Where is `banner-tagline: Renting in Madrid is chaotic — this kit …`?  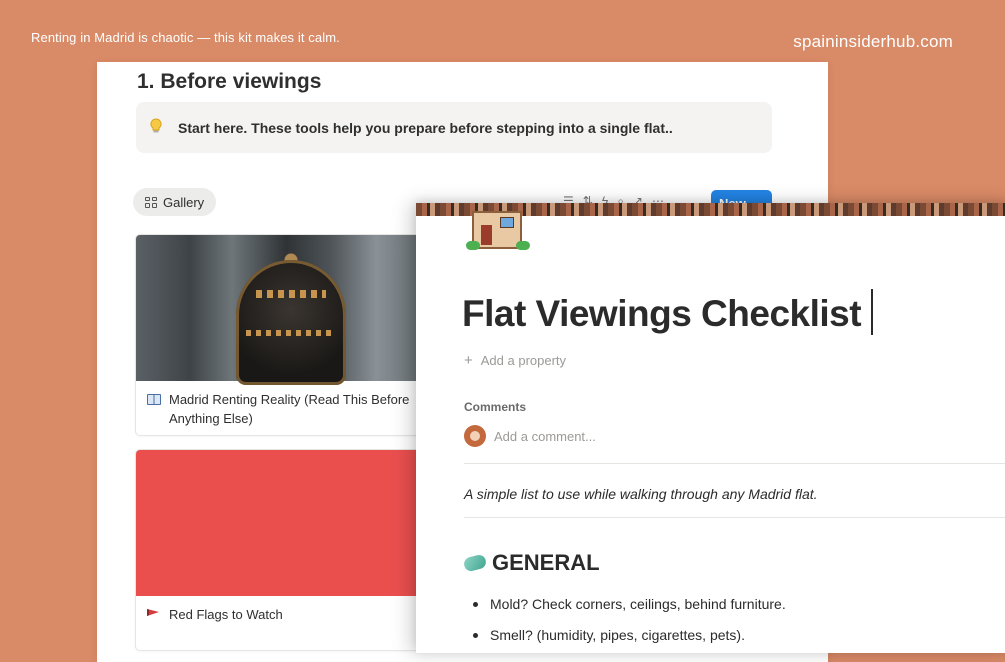
banner-tagline: Renting in Madrid is chaotic — this kit … is located at coordinates (185, 37).